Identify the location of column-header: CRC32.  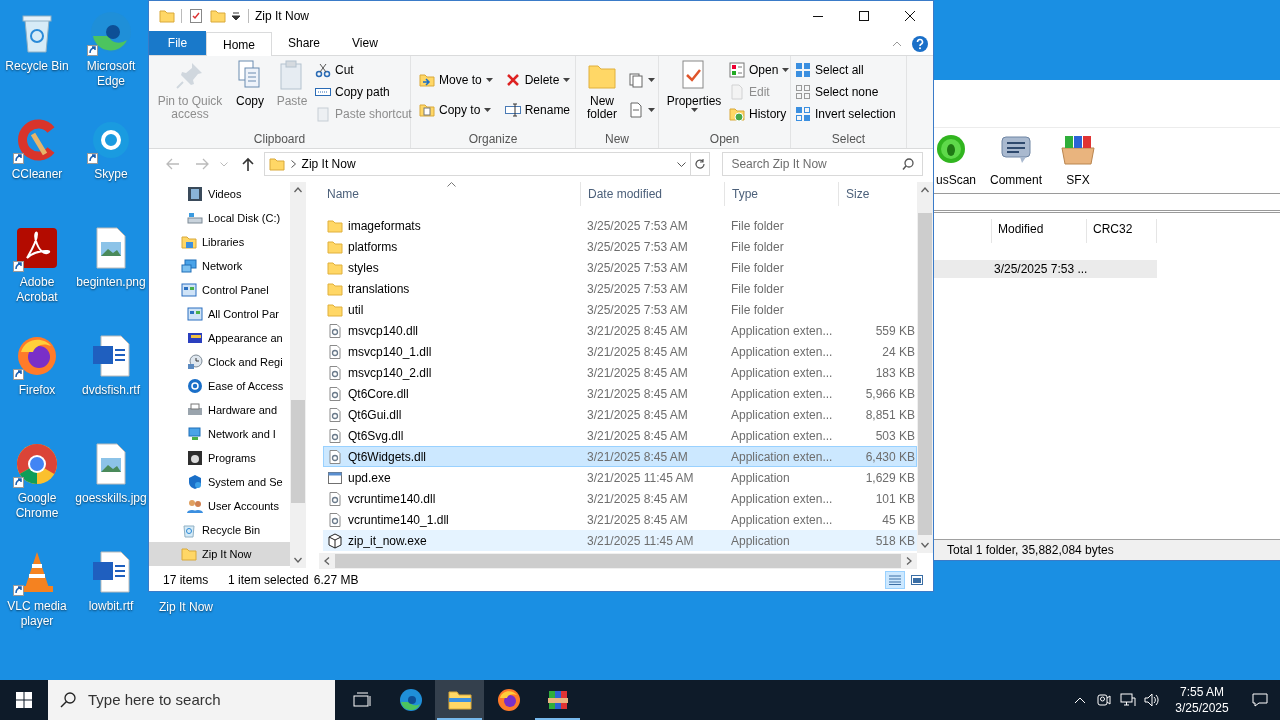
(1122, 231).